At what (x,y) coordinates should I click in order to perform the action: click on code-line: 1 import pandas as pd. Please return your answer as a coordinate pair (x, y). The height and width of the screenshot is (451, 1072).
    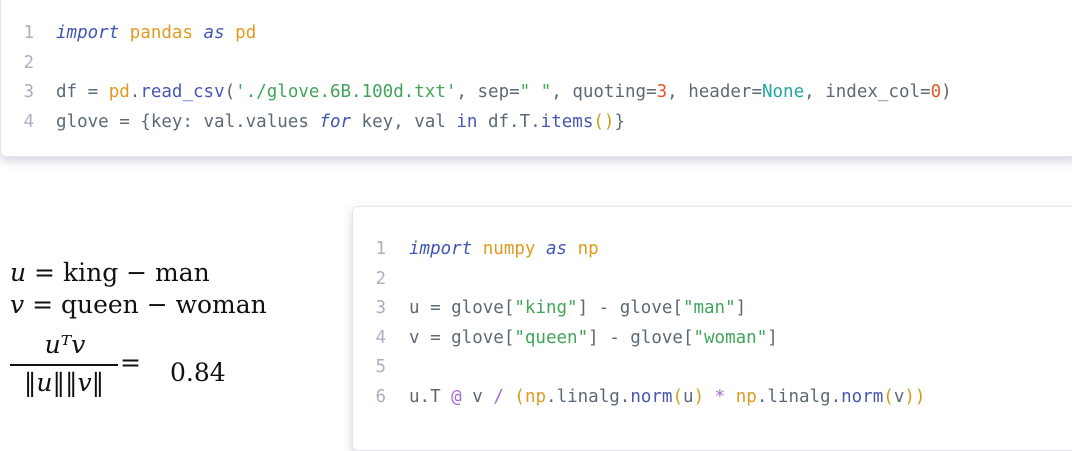
    Looking at the image, I should click on (536, 34).